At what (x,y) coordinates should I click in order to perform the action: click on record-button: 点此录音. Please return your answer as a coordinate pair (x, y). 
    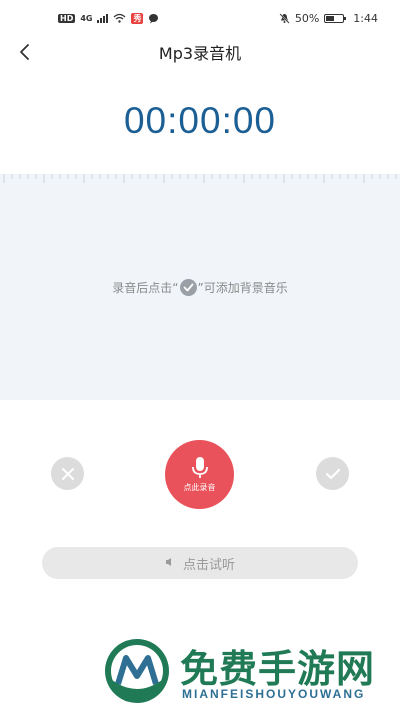
    Looking at the image, I should click on (199, 474).